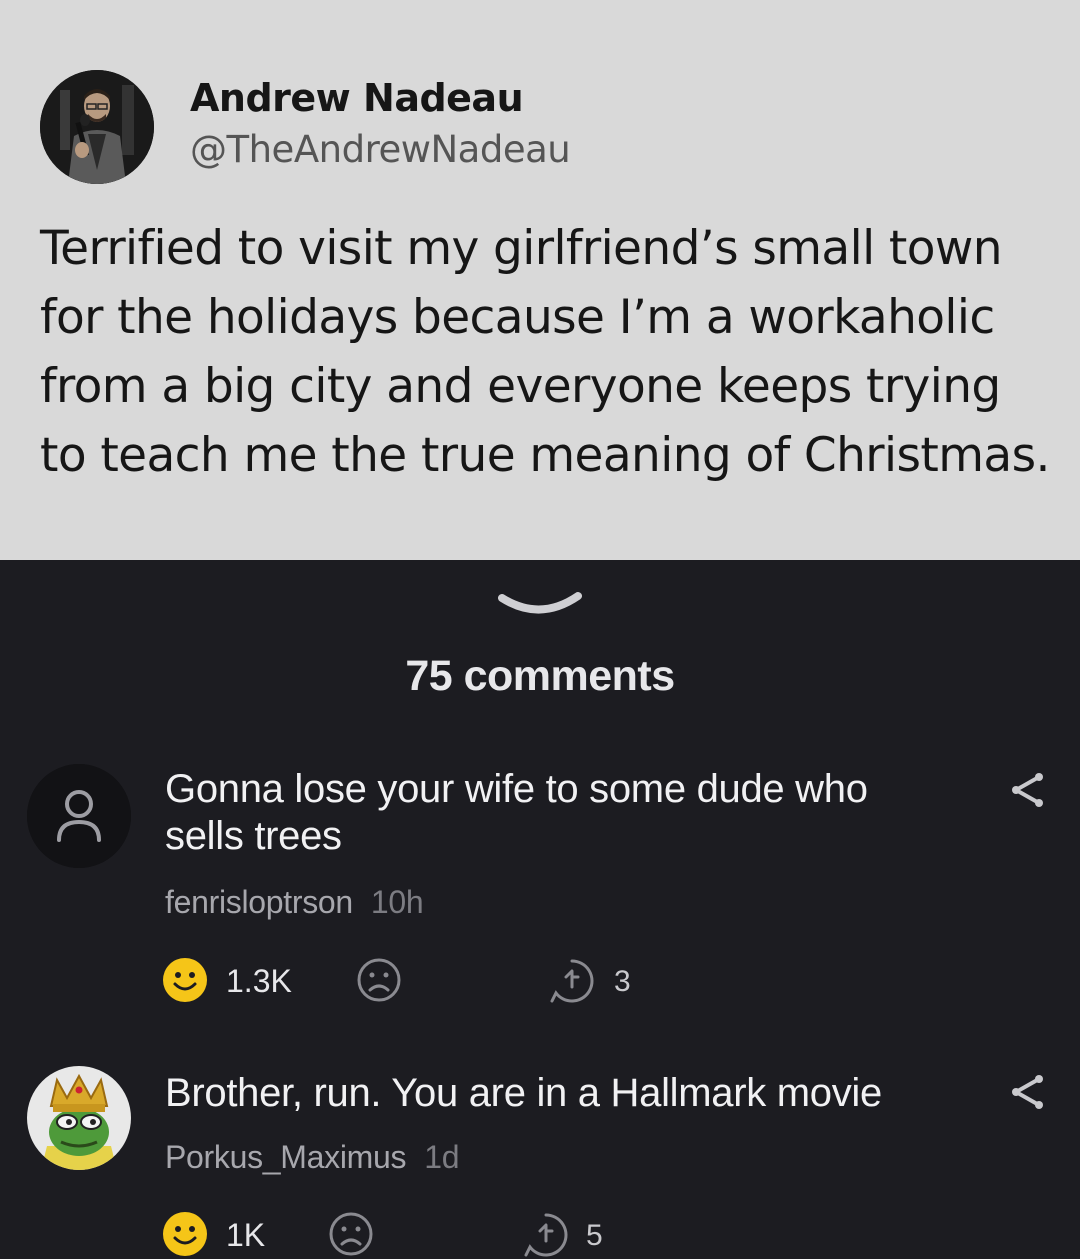 This screenshot has height=1259, width=1080. Describe the element at coordinates (357, 98) in the screenshot. I see `tweet-author-name: Andrew Nadeau` at that location.